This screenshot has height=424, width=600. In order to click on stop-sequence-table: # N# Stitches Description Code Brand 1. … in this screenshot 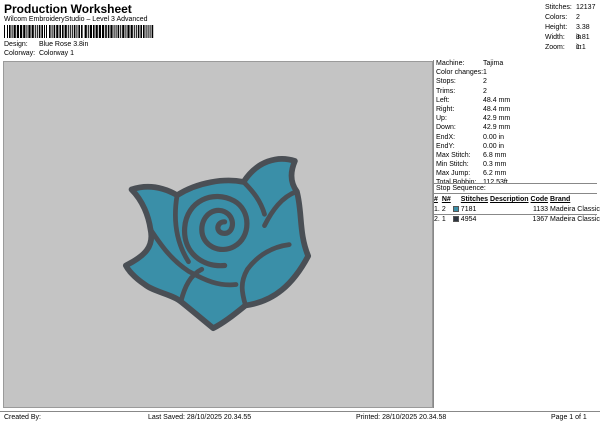, I will do `click(516, 209)`.